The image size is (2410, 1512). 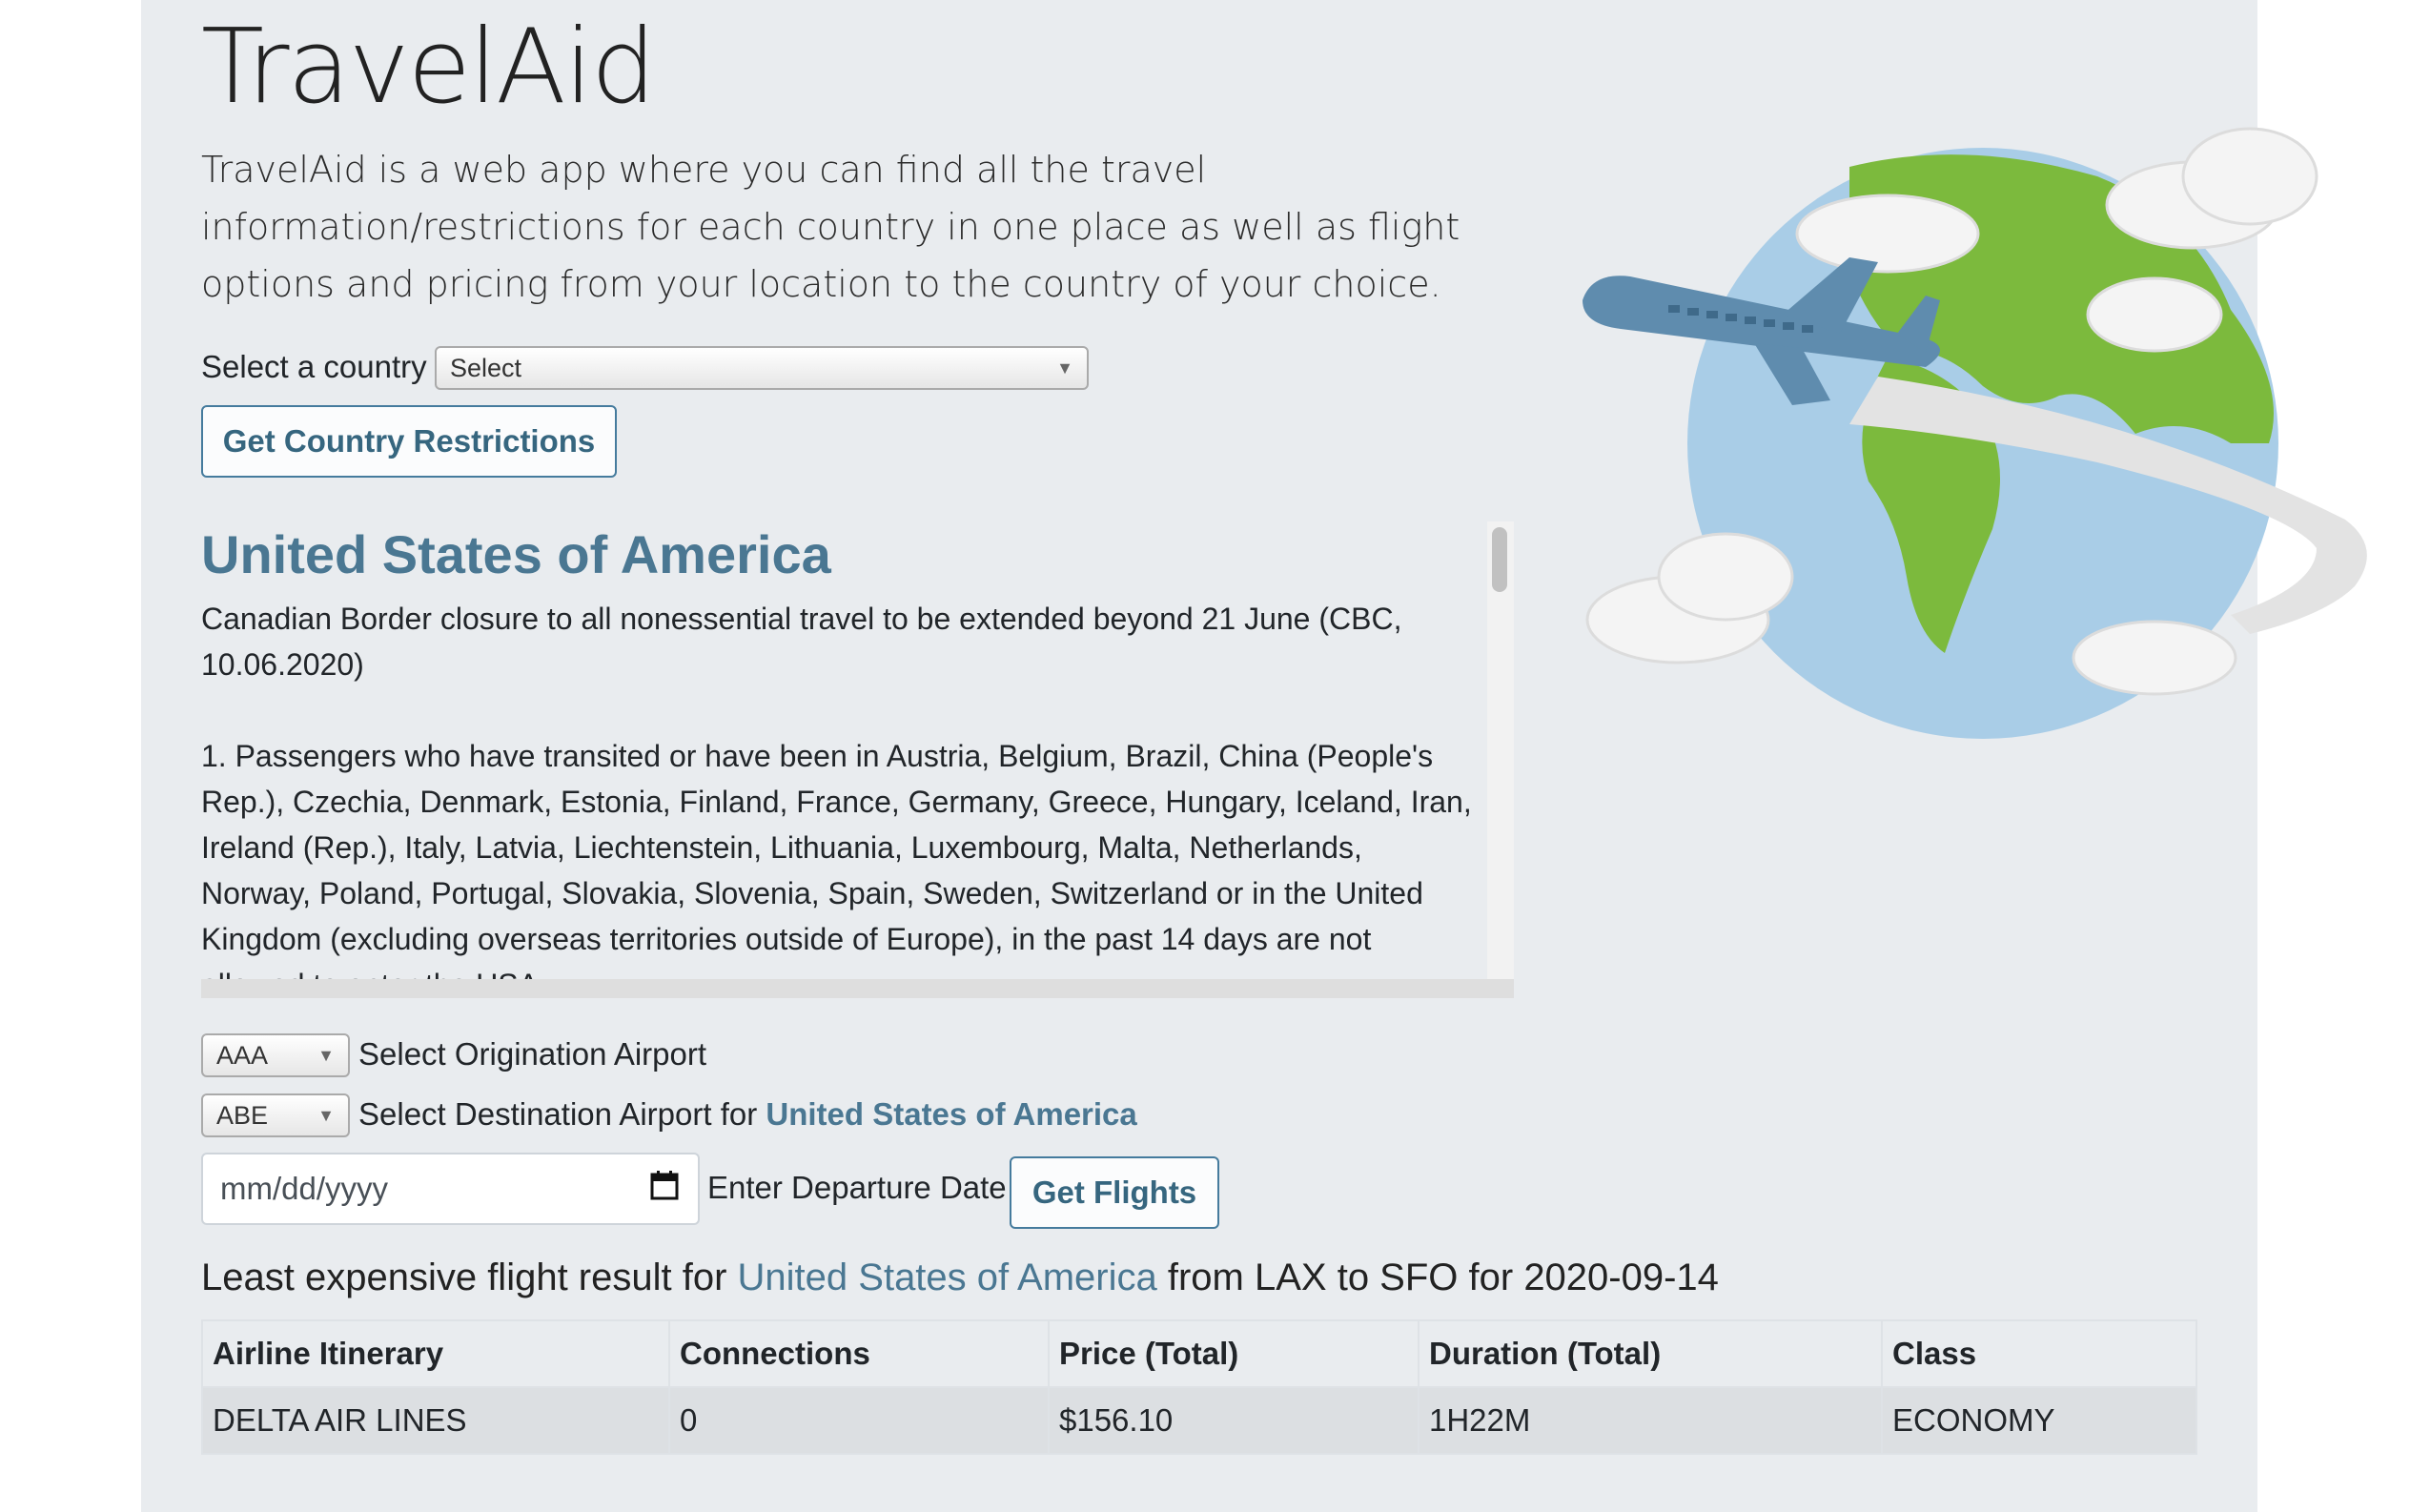 What do you see at coordinates (1501, 759) in the screenshot?
I see `vertical-scrollbar` at bounding box center [1501, 759].